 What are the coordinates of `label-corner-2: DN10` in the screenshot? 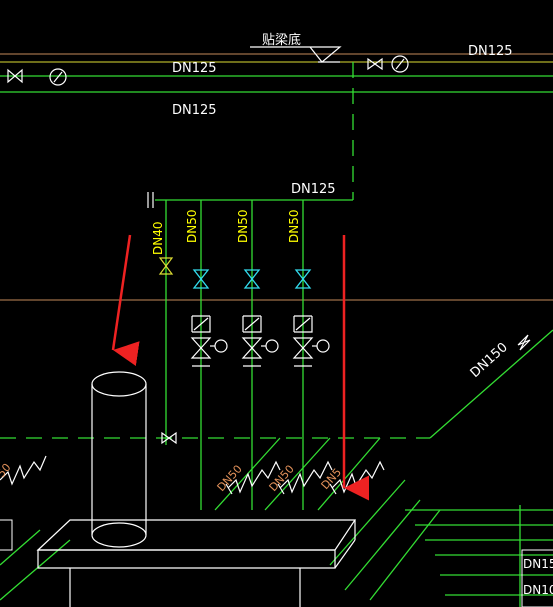 It's located at (538, 590).